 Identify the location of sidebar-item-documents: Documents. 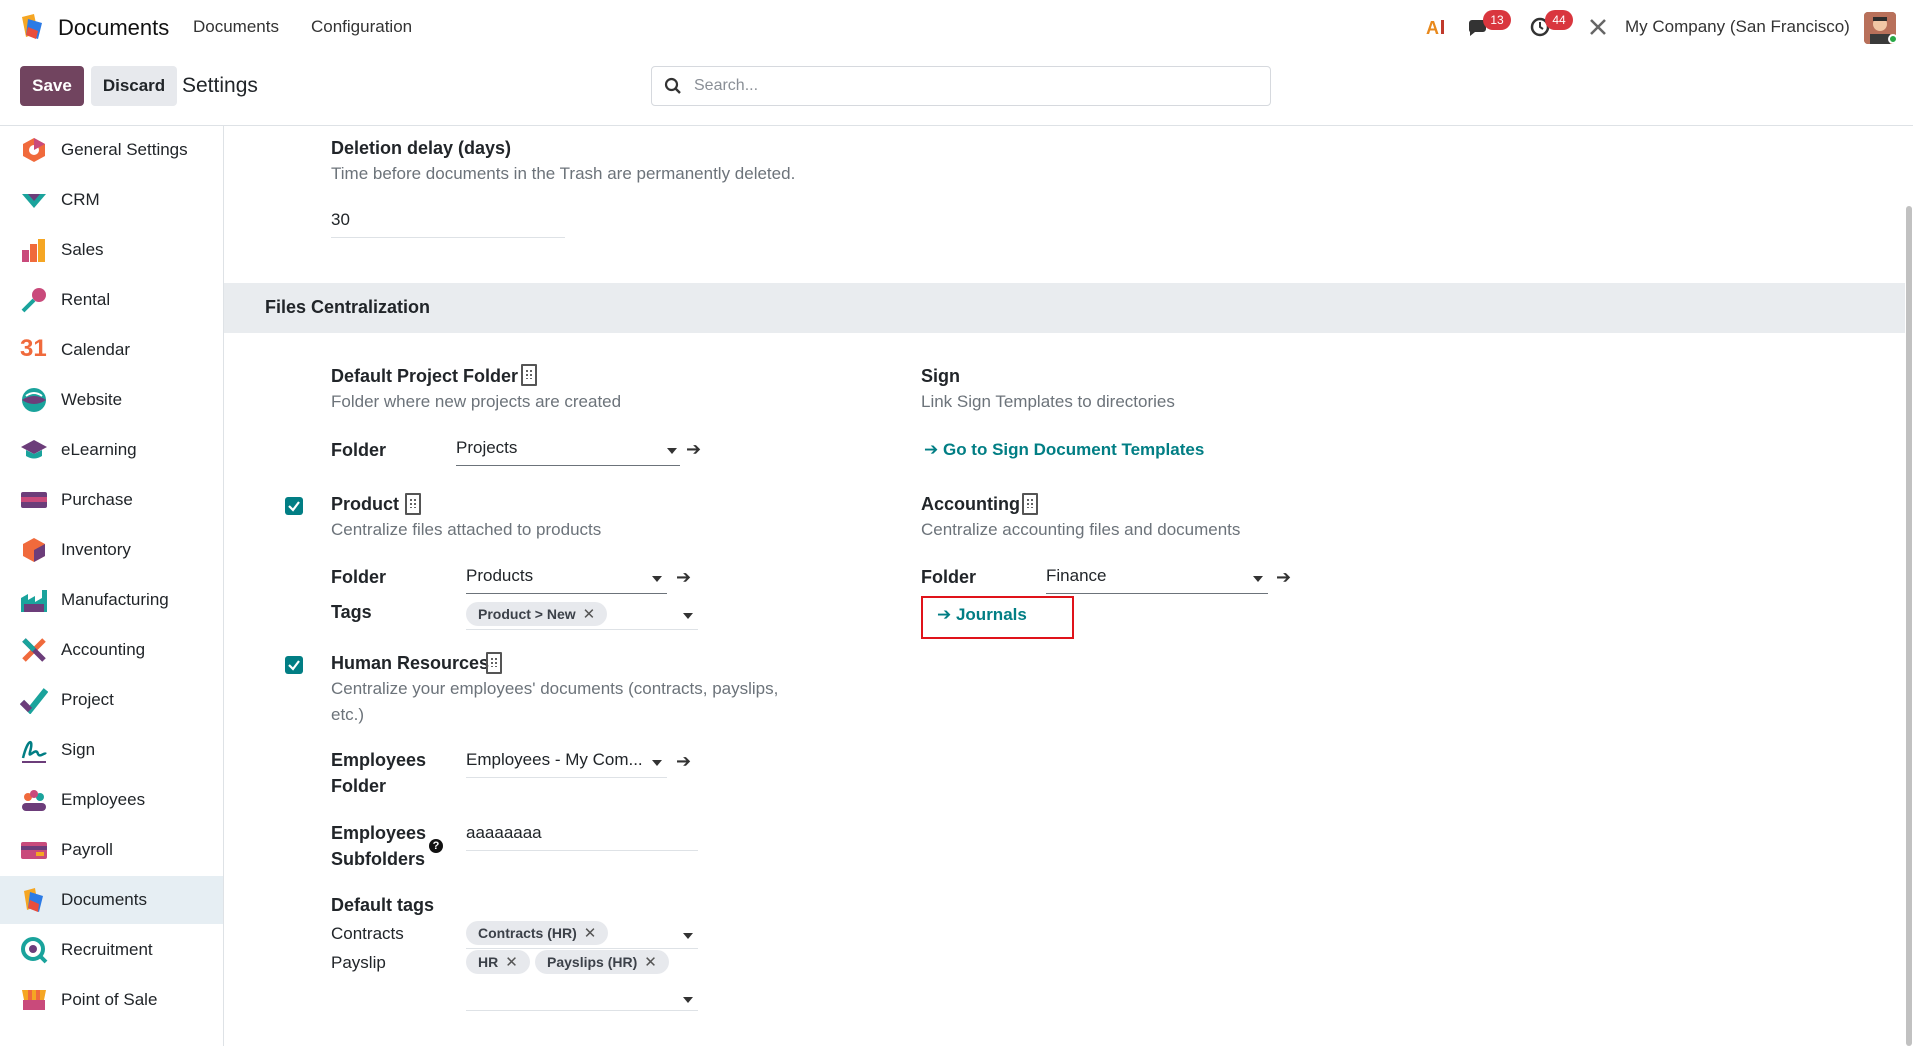
(111, 900).